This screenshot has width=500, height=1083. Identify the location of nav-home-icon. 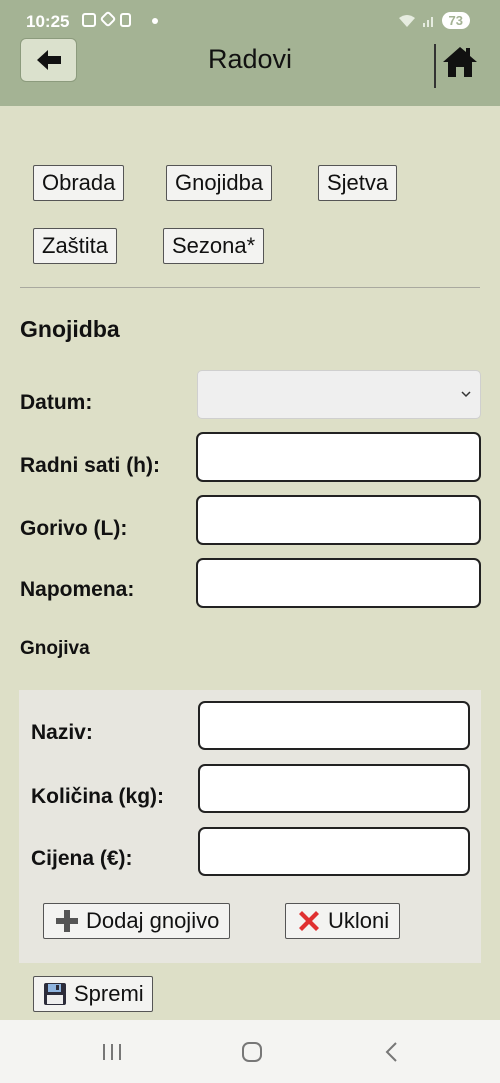
(252, 1052).